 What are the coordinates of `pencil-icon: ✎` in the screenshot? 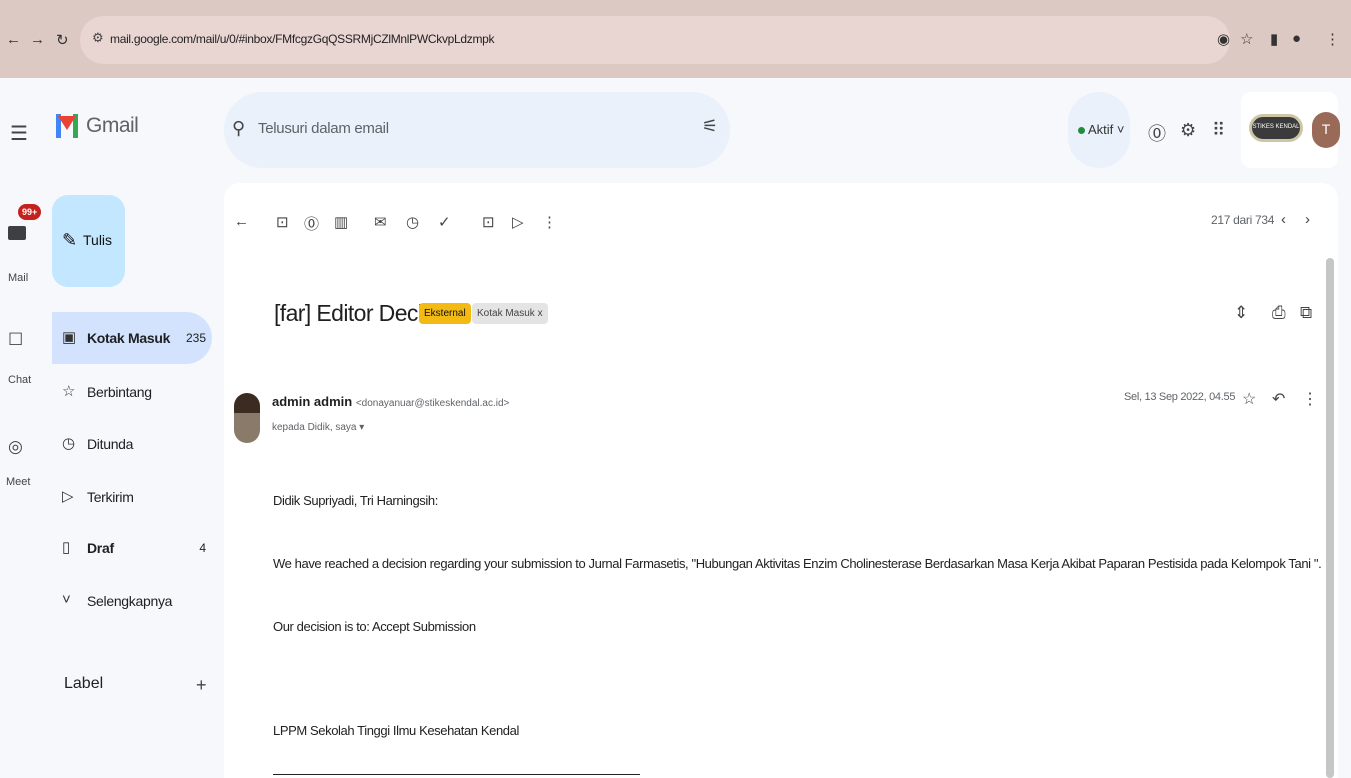 It's located at (70, 240).